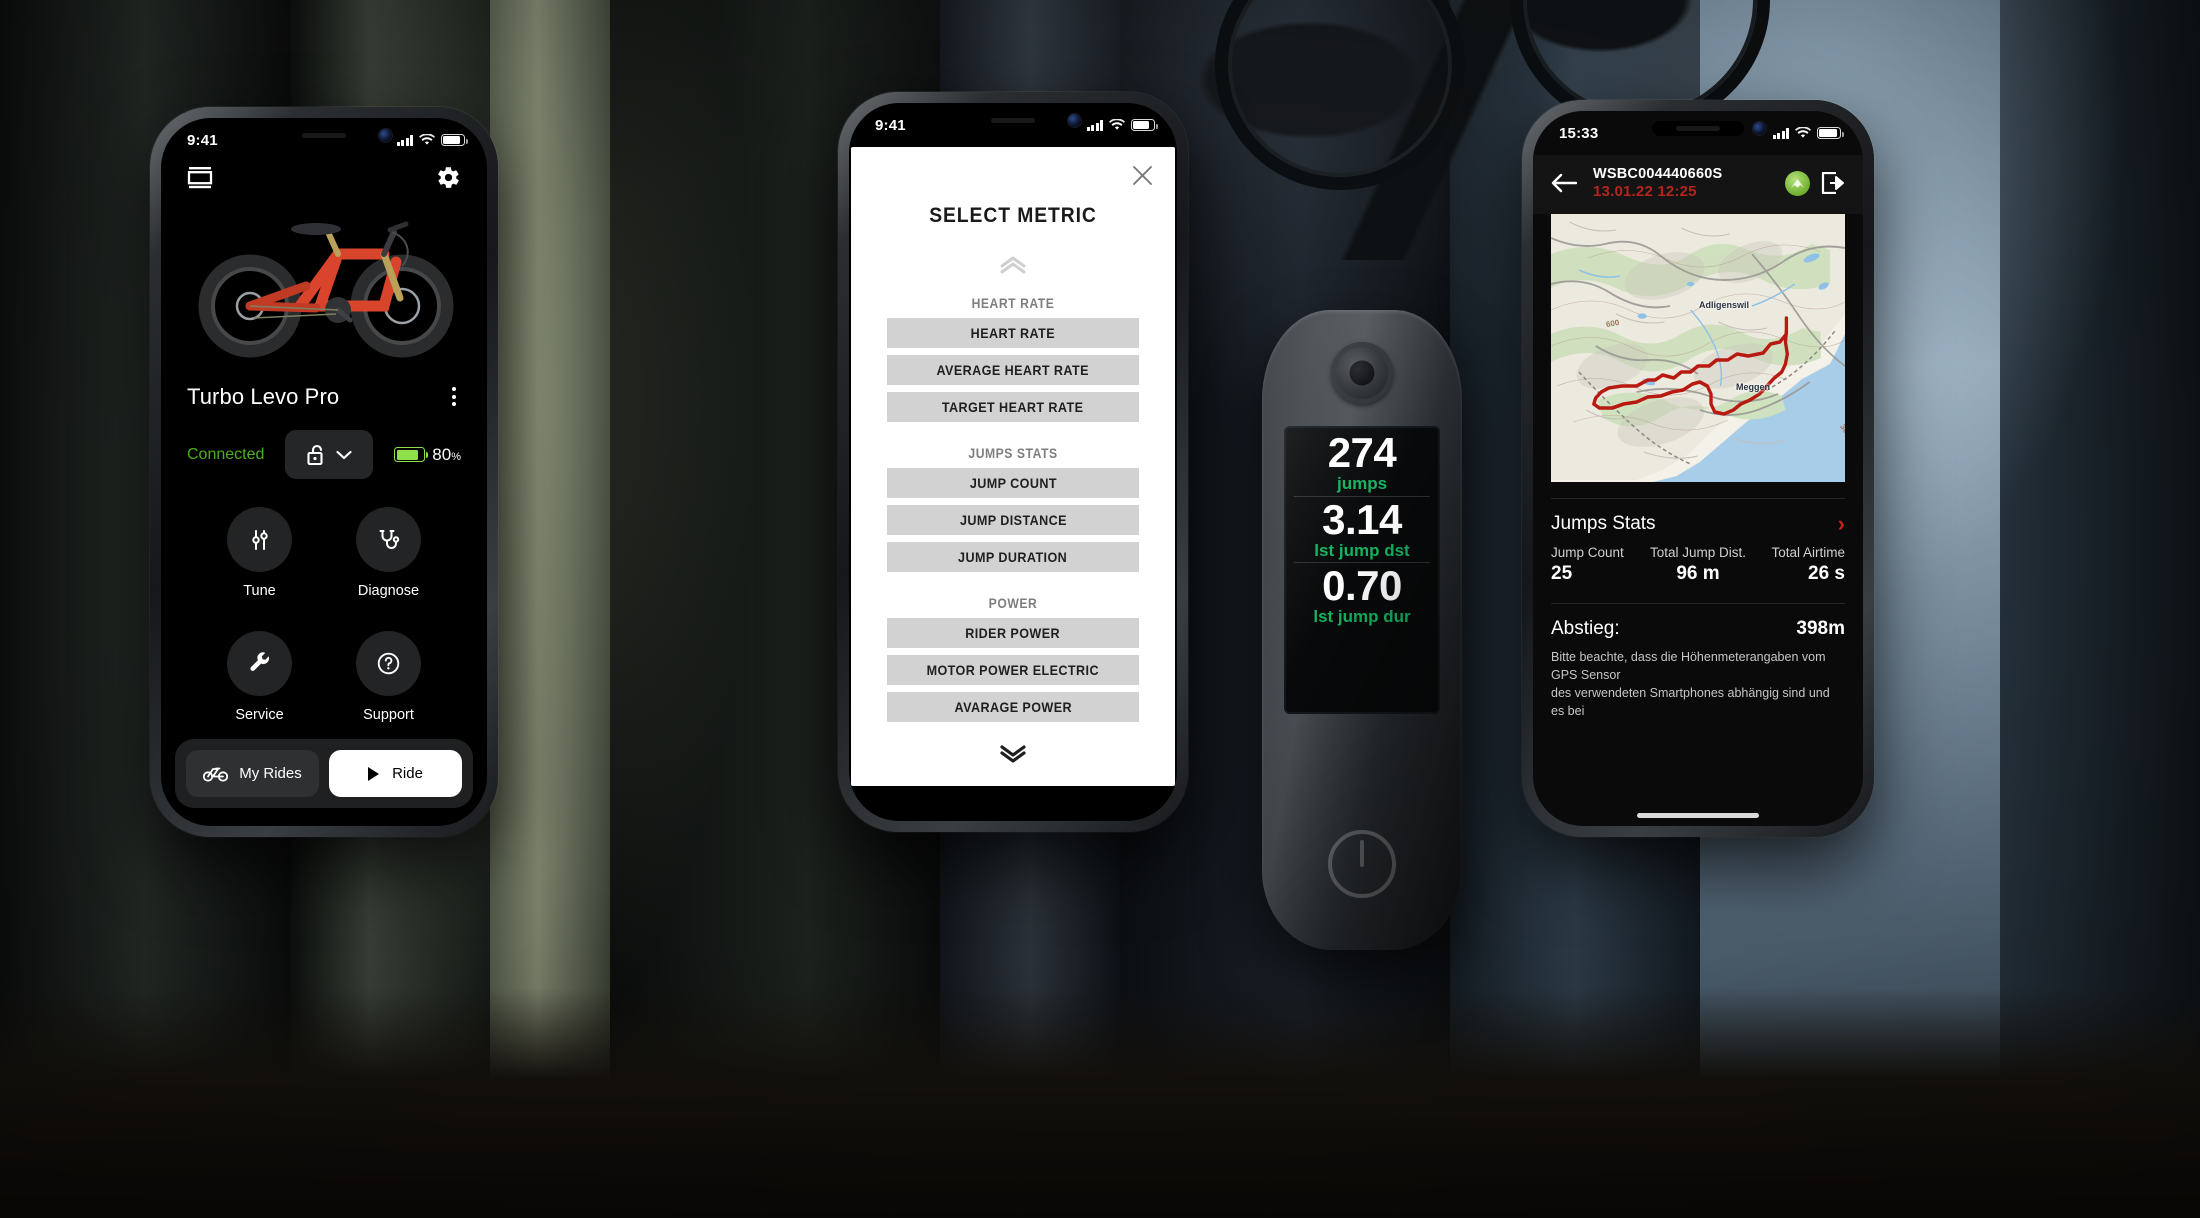 This screenshot has width=2200, height=1218. What do you see at coordinates (259, 714) in the screenshot?
I see `tile-label: Service` at bounding box center [259, 714].